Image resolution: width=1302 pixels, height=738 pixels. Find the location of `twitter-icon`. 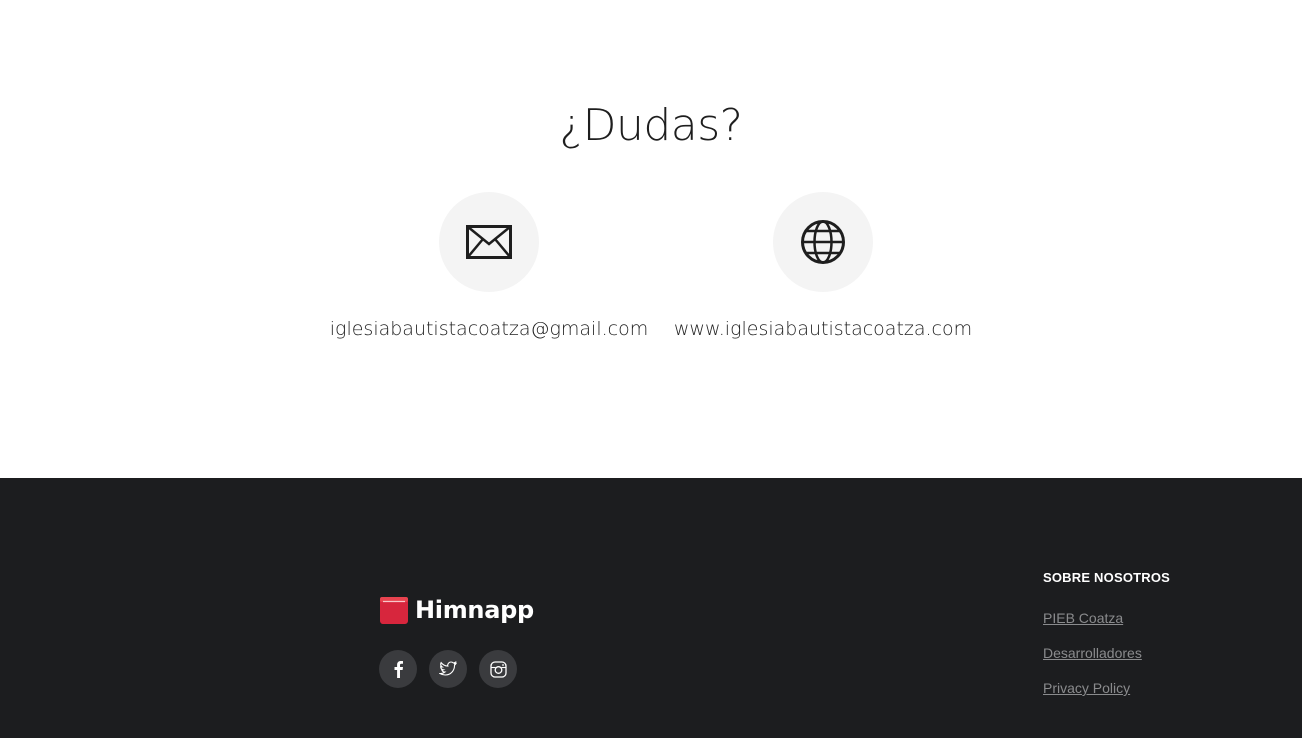

twitter-icon is located at coordinates (448, 668).